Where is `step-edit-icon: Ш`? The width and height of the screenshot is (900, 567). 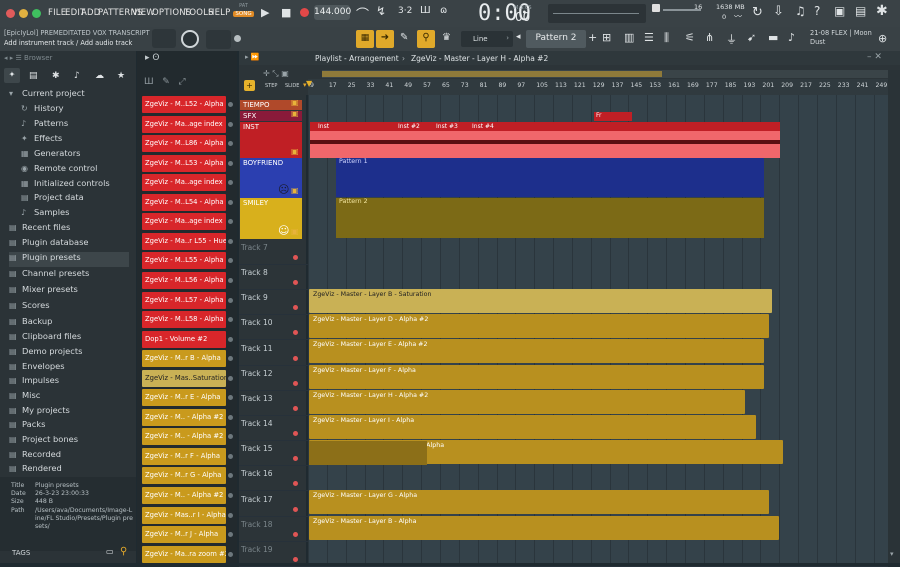 step-edit-icon: Ш is located at coordinates (425, 10).